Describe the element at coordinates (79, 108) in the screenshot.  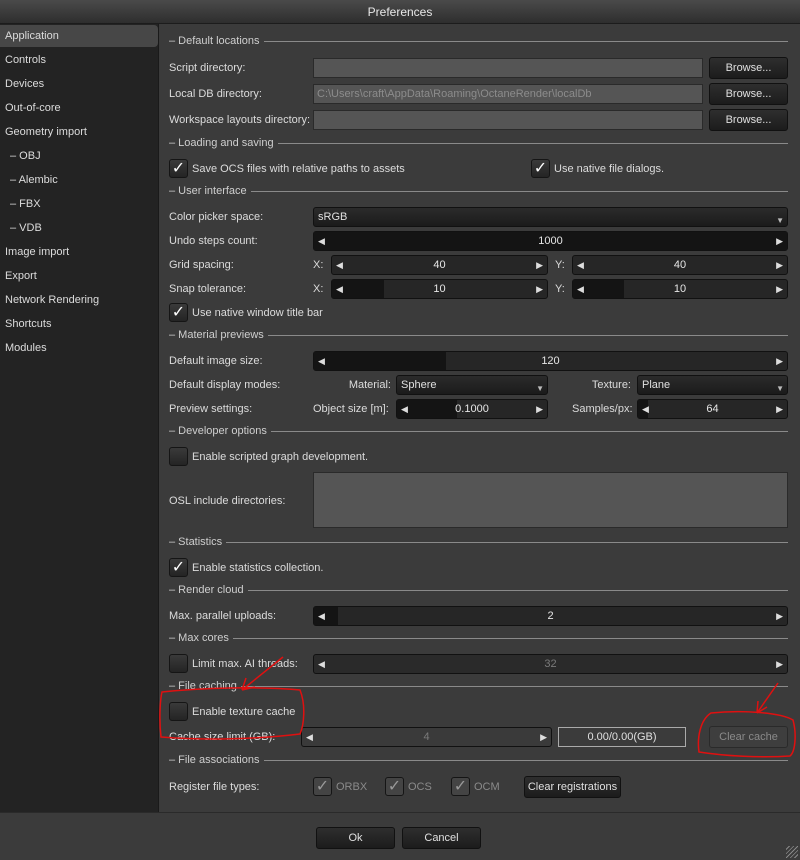
I see `sidebar-item-out-of-core: Out-of-core` at that location.